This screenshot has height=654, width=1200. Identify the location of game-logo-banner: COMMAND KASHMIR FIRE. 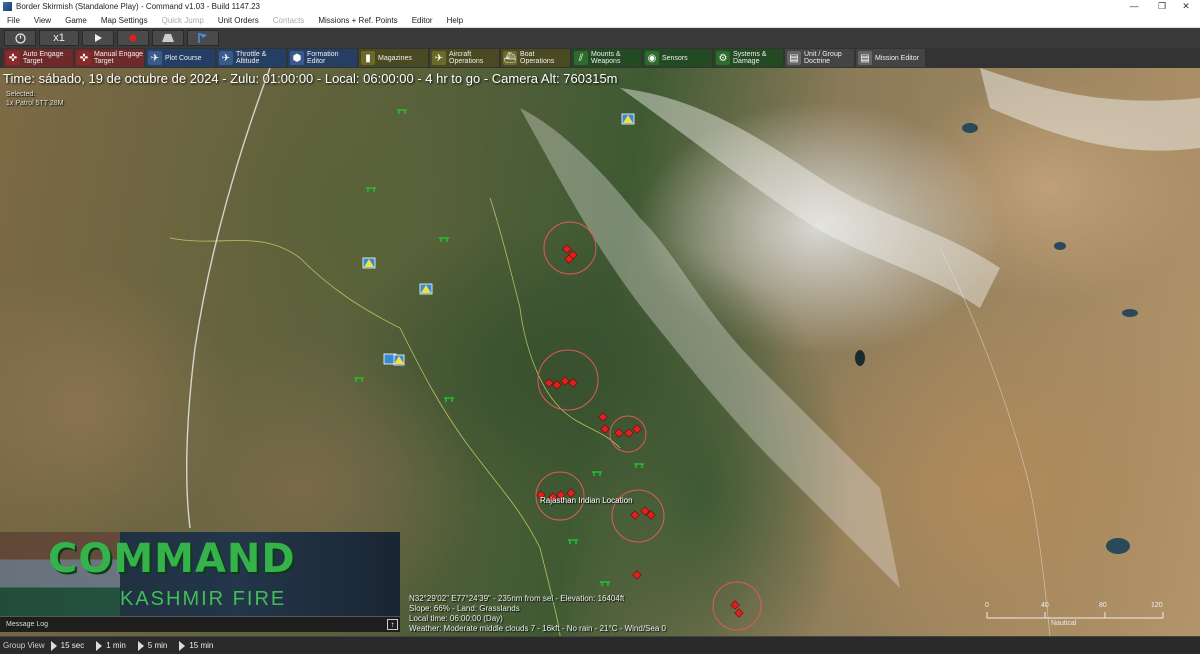
(200, 574).